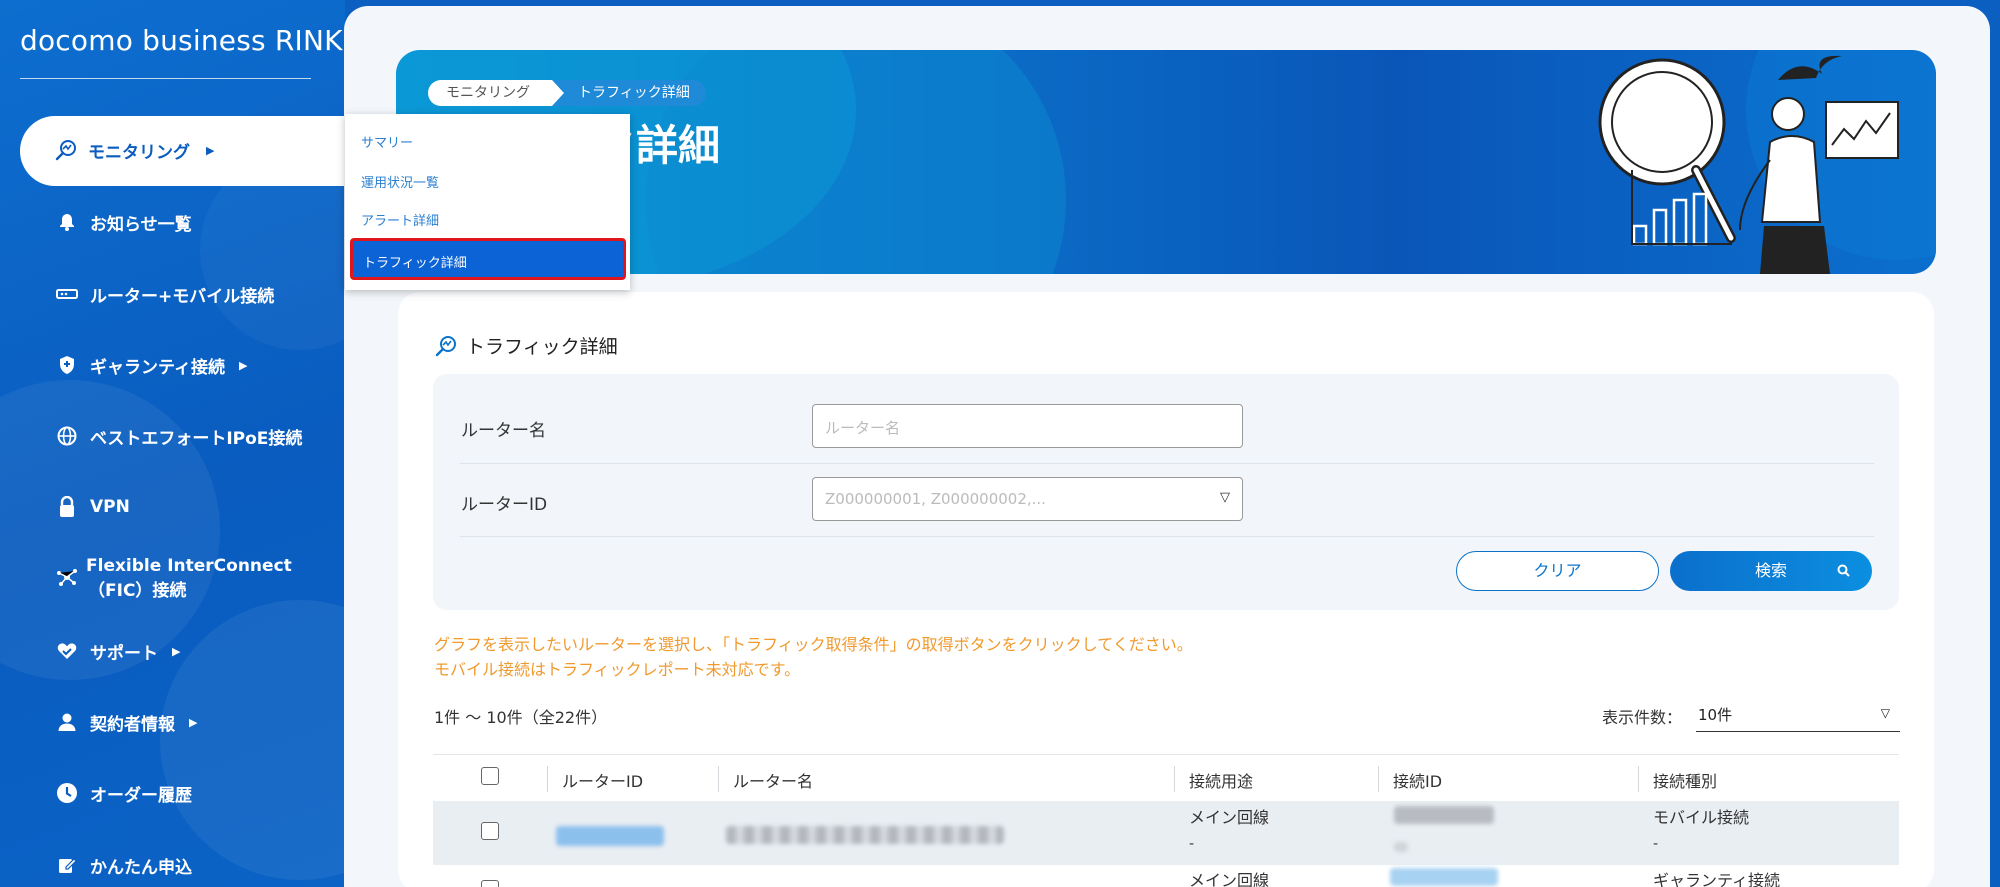 The image size is (2000, 887). What do you see at coordinates (863, 428) in the screenshot?
I see `router-name-placeholder: ルーター名` at bounding box center [863, 428].